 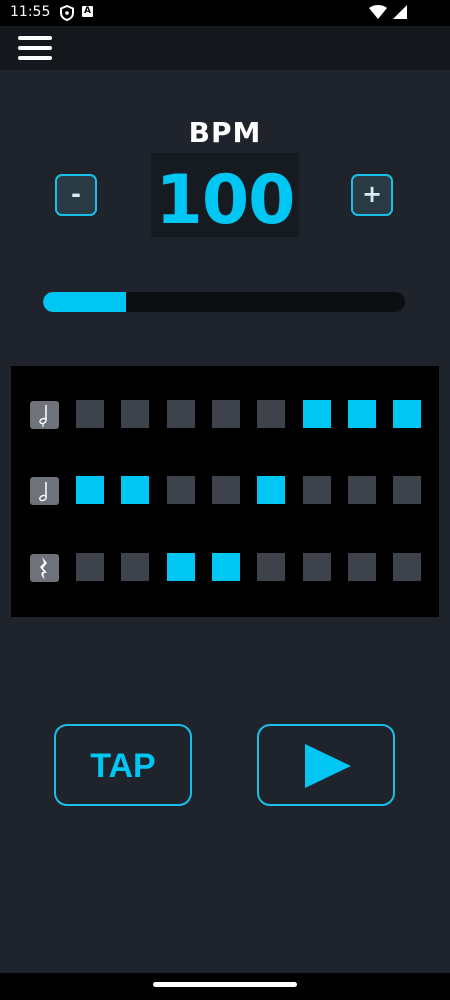 What do you see at coordinates (87, 11) in the screenshot?
I see `a-badge-icon: A` at bounding box center [87, 11].